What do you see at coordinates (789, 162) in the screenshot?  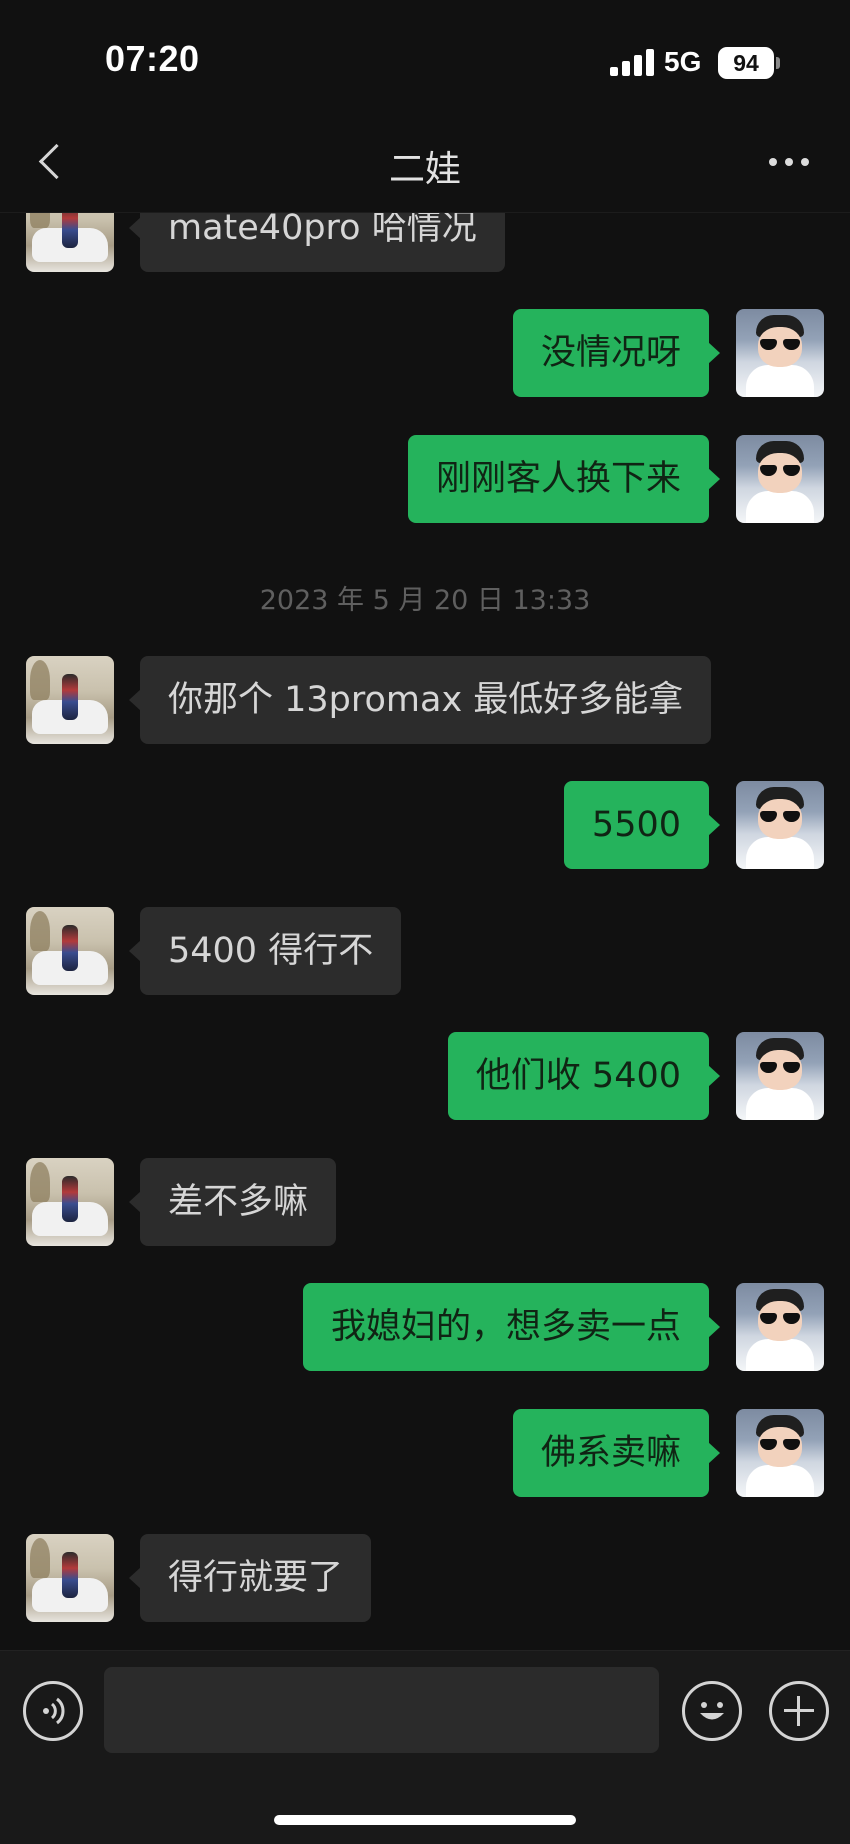 I see `ellipsis-icon` at bounding box center [789, 162].